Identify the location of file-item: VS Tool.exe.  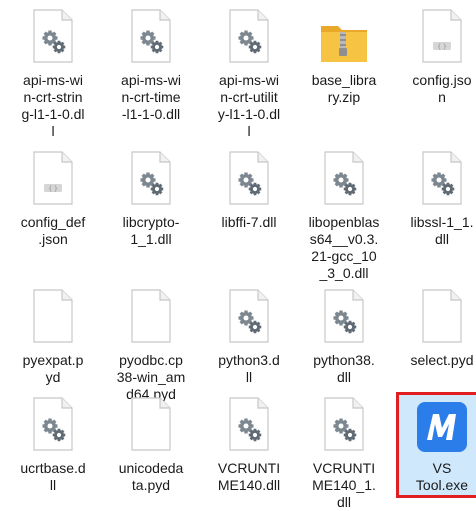
(436, 445).